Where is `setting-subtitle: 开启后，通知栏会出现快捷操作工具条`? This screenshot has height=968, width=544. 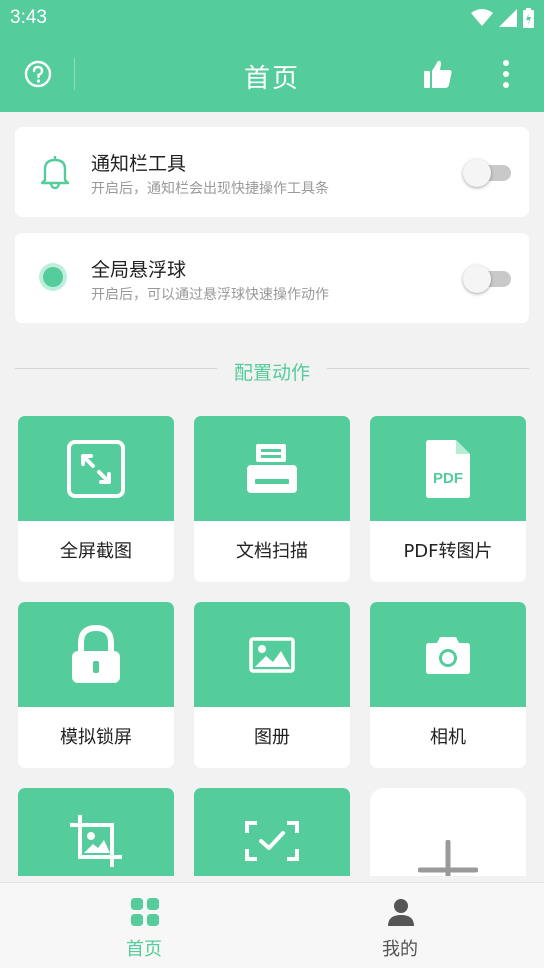 setting-subtitle: 开启后，通知栏会出现快捷操作工具条 is located at coordinates (210, 189).